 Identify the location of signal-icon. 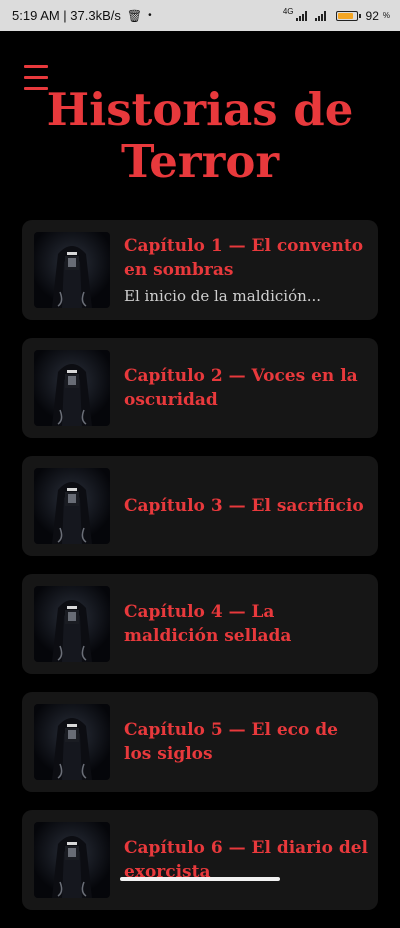
(301, 15).